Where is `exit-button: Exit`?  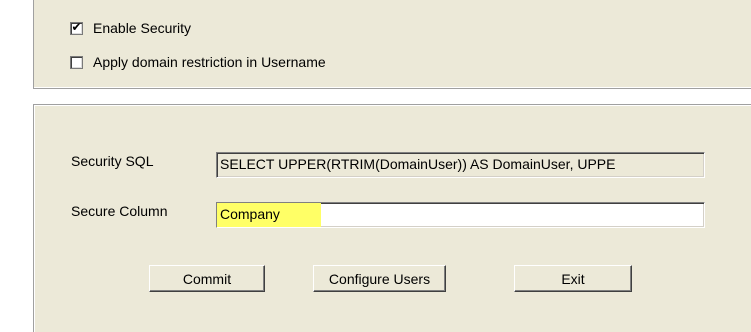
exit-button: Exit is located at coordinates (573, 278).